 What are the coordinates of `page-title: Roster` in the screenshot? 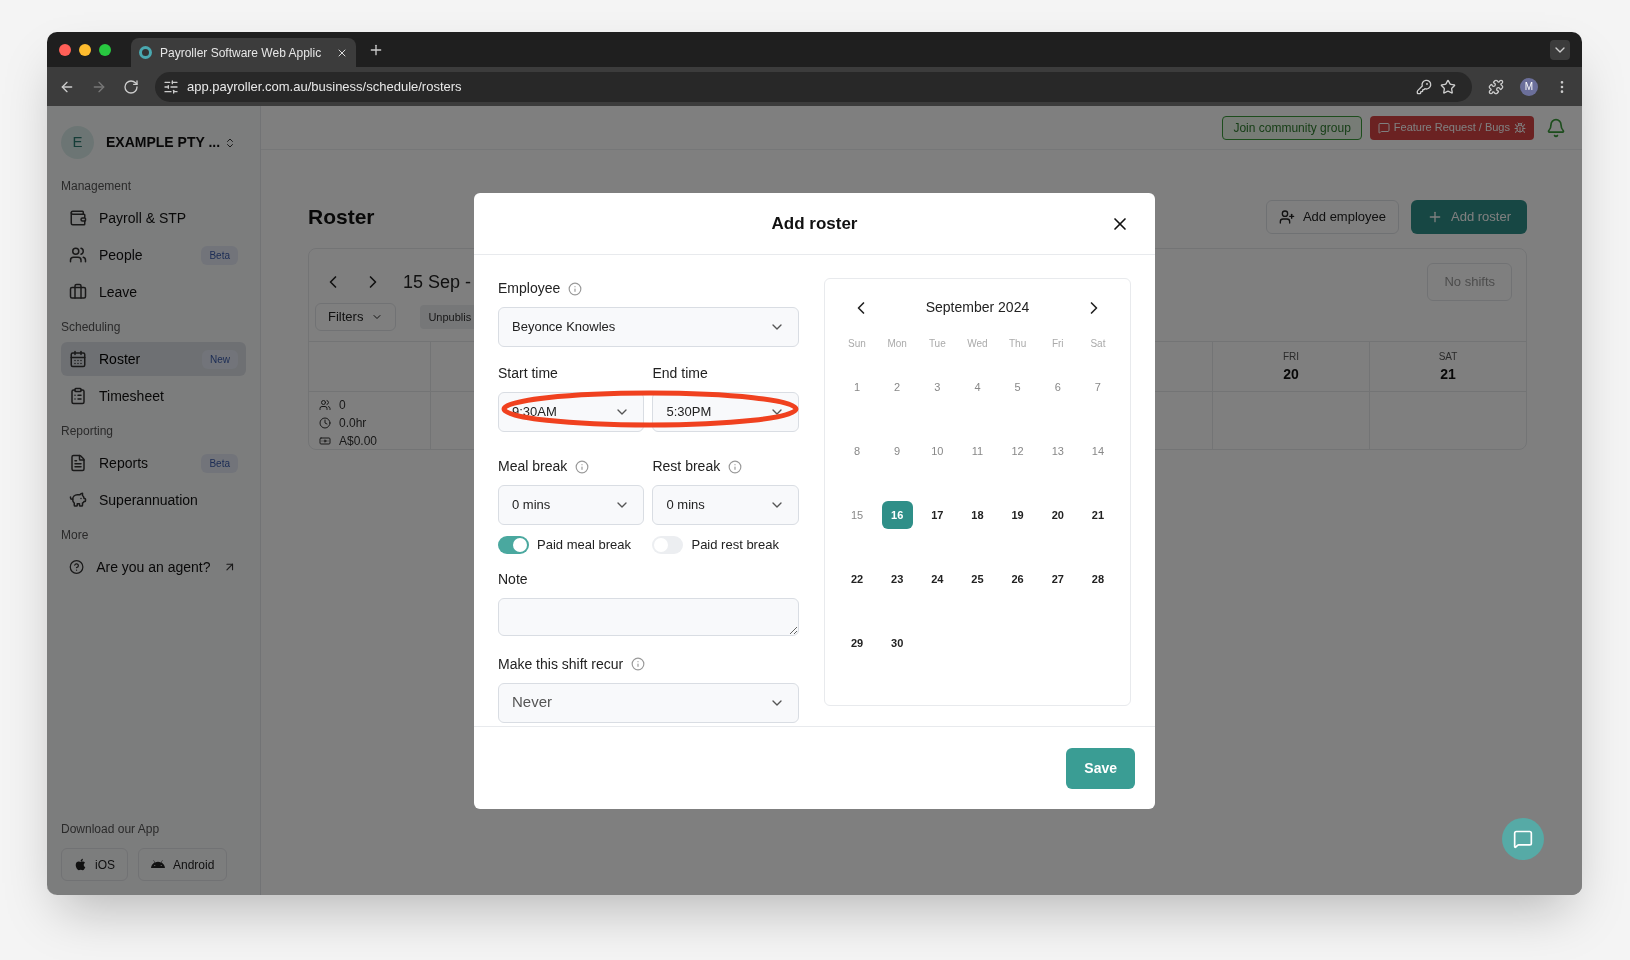 It's located at (341, 217).